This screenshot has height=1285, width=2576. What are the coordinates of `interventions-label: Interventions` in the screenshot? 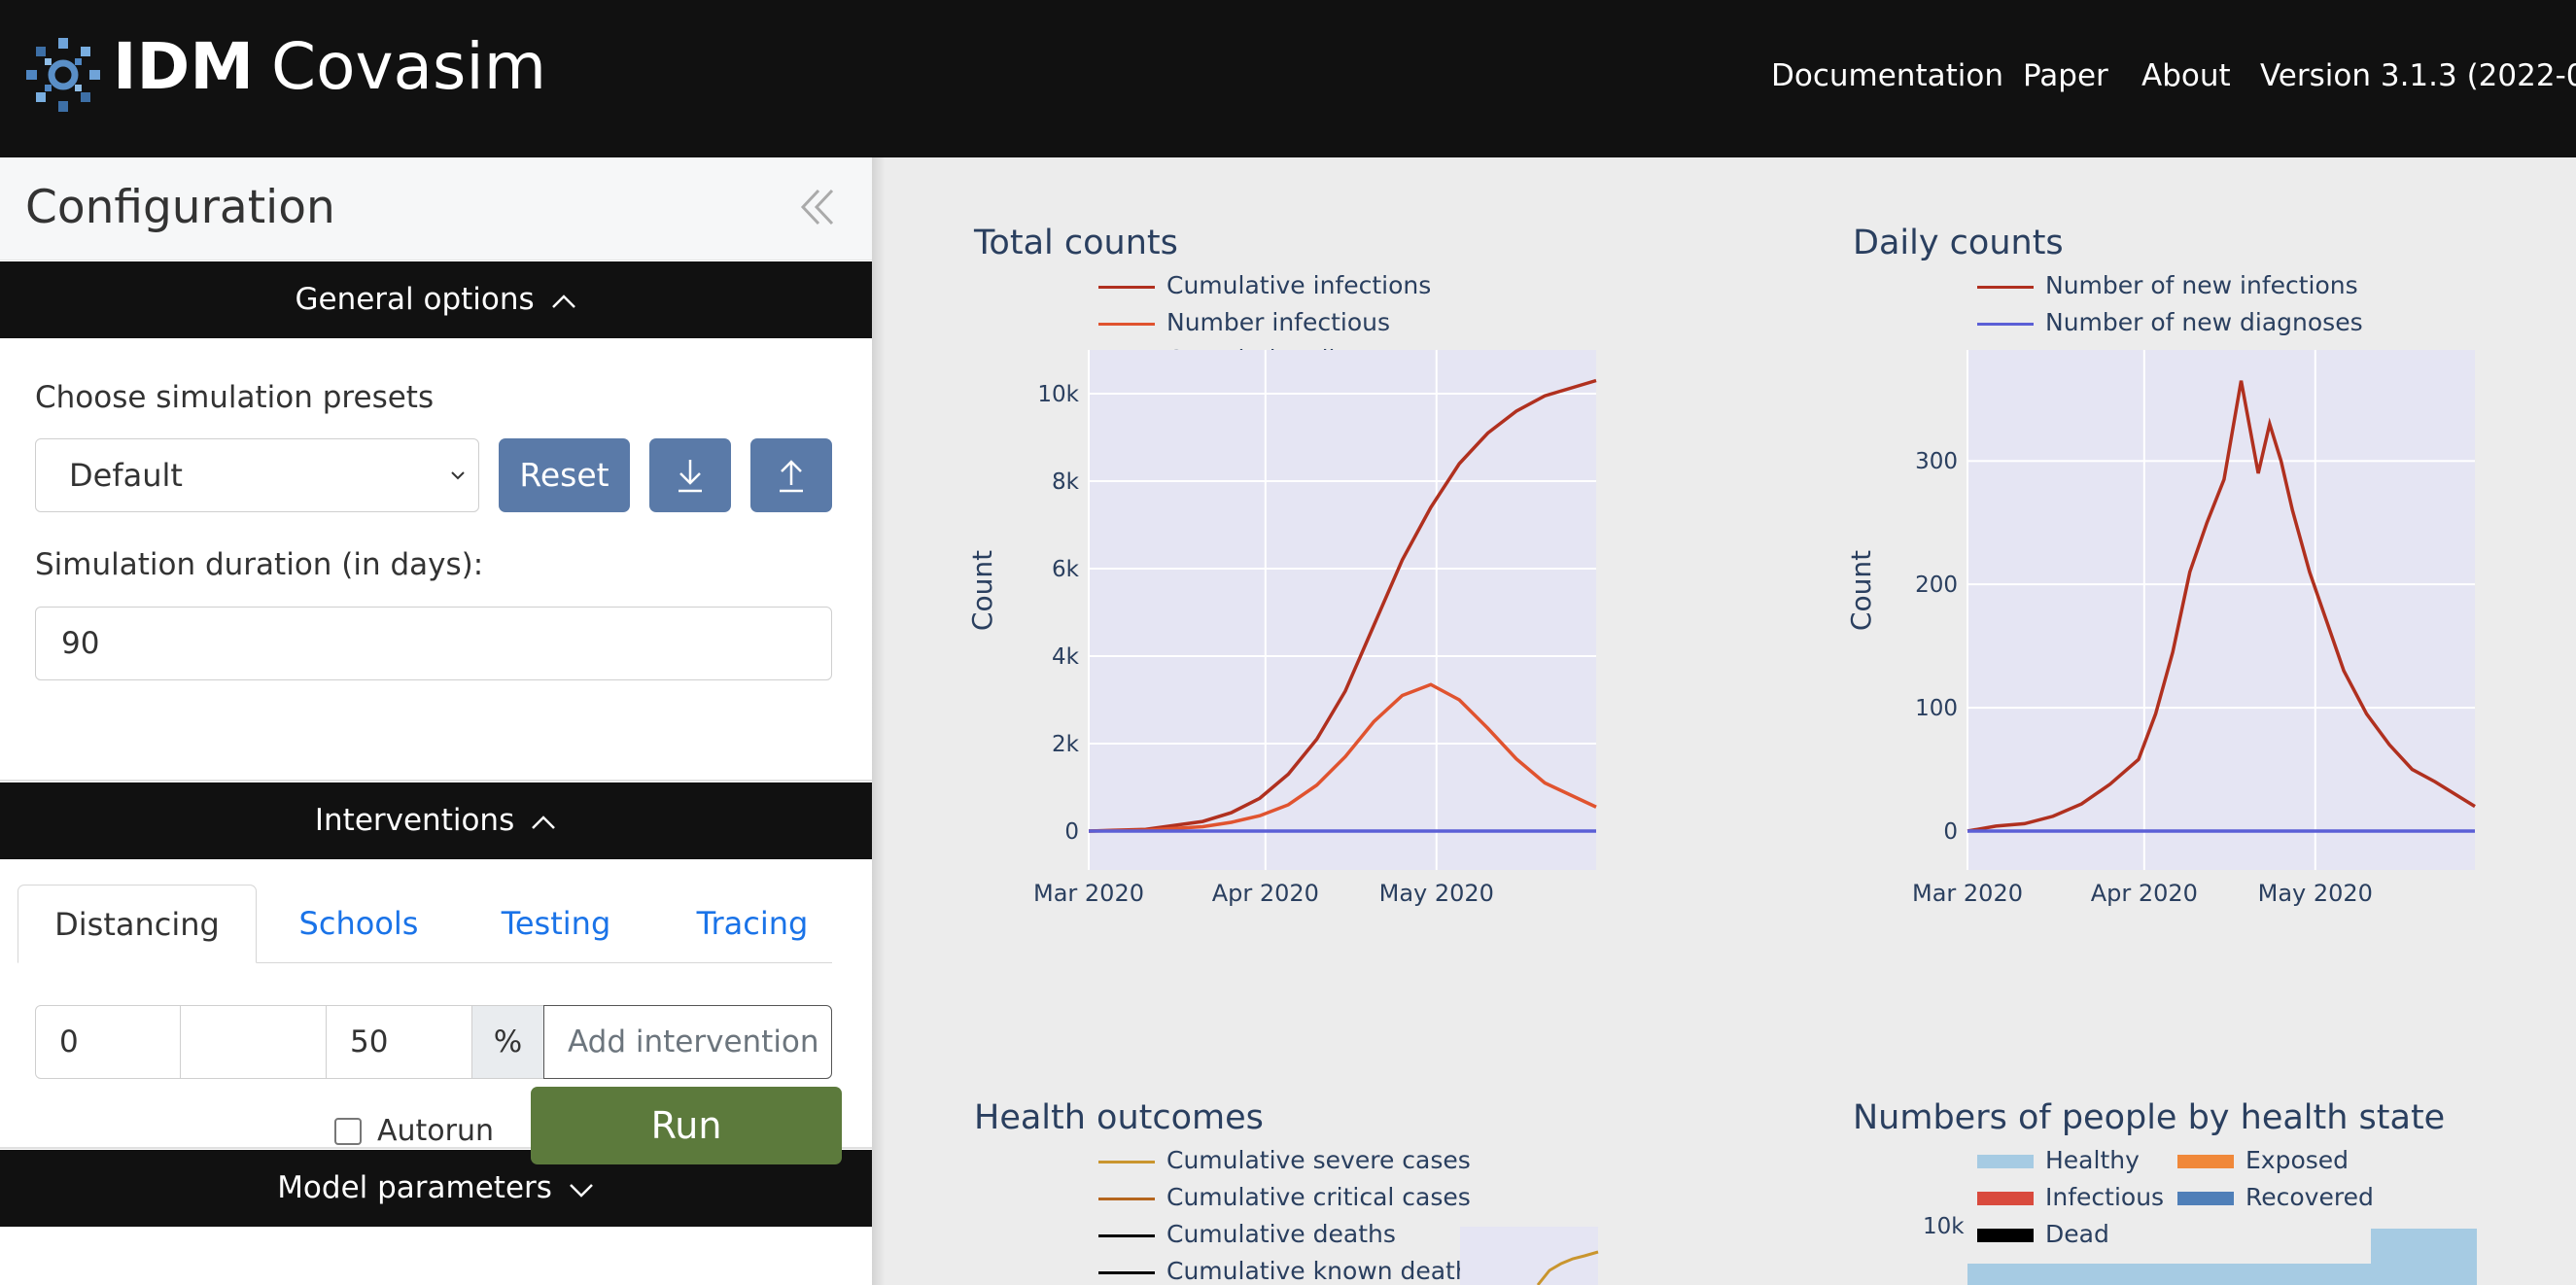 It's located at (414, 820).